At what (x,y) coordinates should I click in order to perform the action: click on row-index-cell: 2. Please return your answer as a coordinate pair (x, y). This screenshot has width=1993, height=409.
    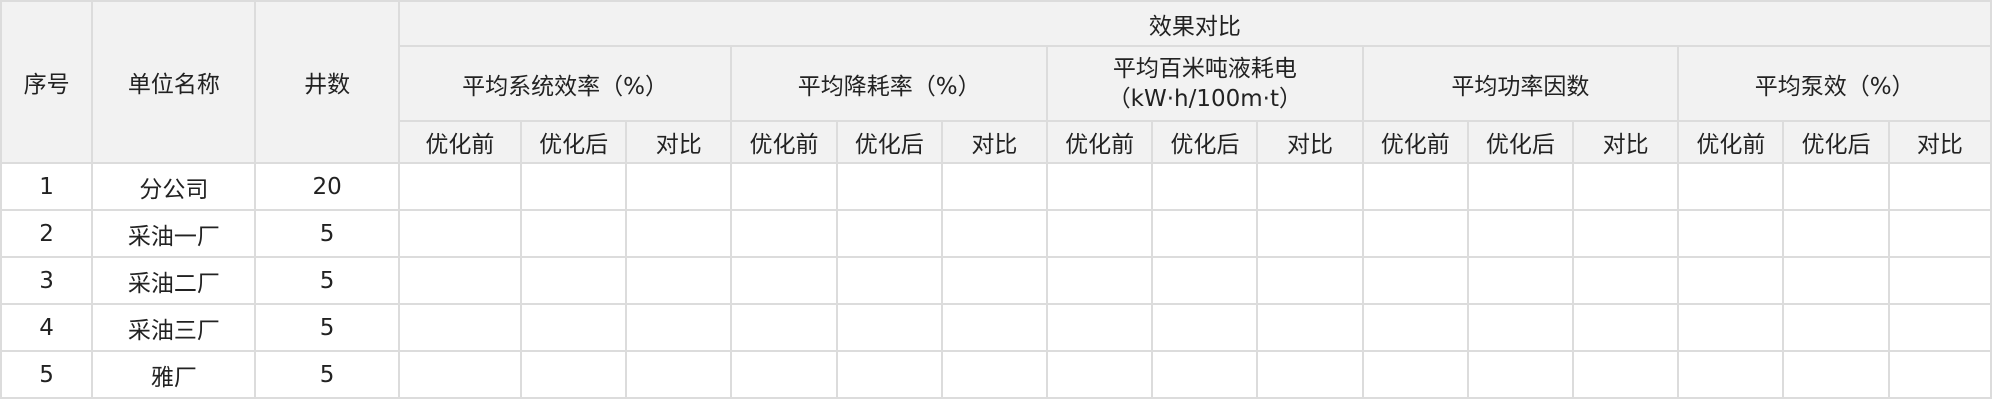
    Looking at the image, I should click on (47, 233).